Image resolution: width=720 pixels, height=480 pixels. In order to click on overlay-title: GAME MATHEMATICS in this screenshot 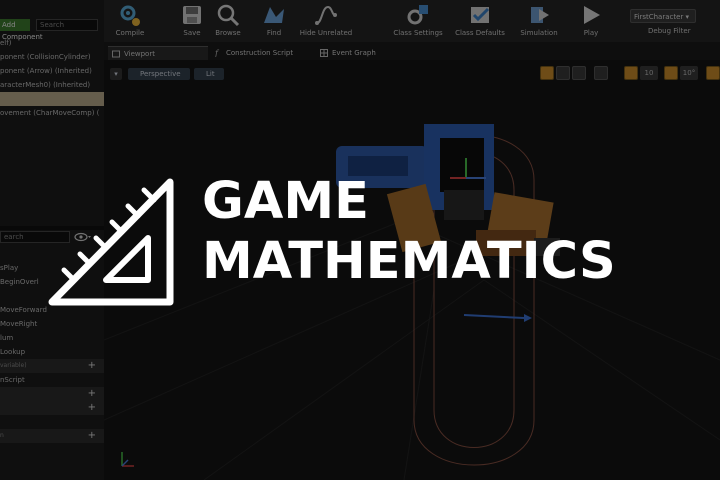, I will do `click(409, 232)`.